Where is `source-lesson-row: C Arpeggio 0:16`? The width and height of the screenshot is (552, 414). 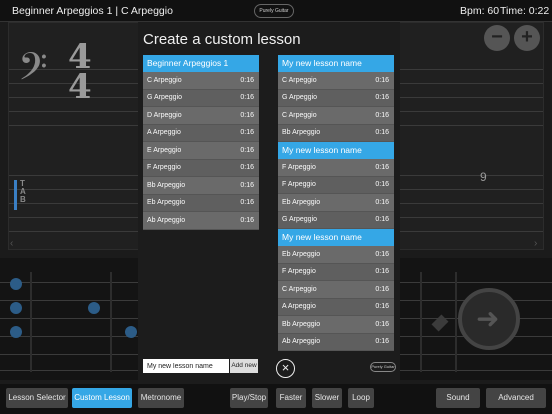
source-lesson-row: C Arpeggio 0:16 is located at coordinates (201, 81).